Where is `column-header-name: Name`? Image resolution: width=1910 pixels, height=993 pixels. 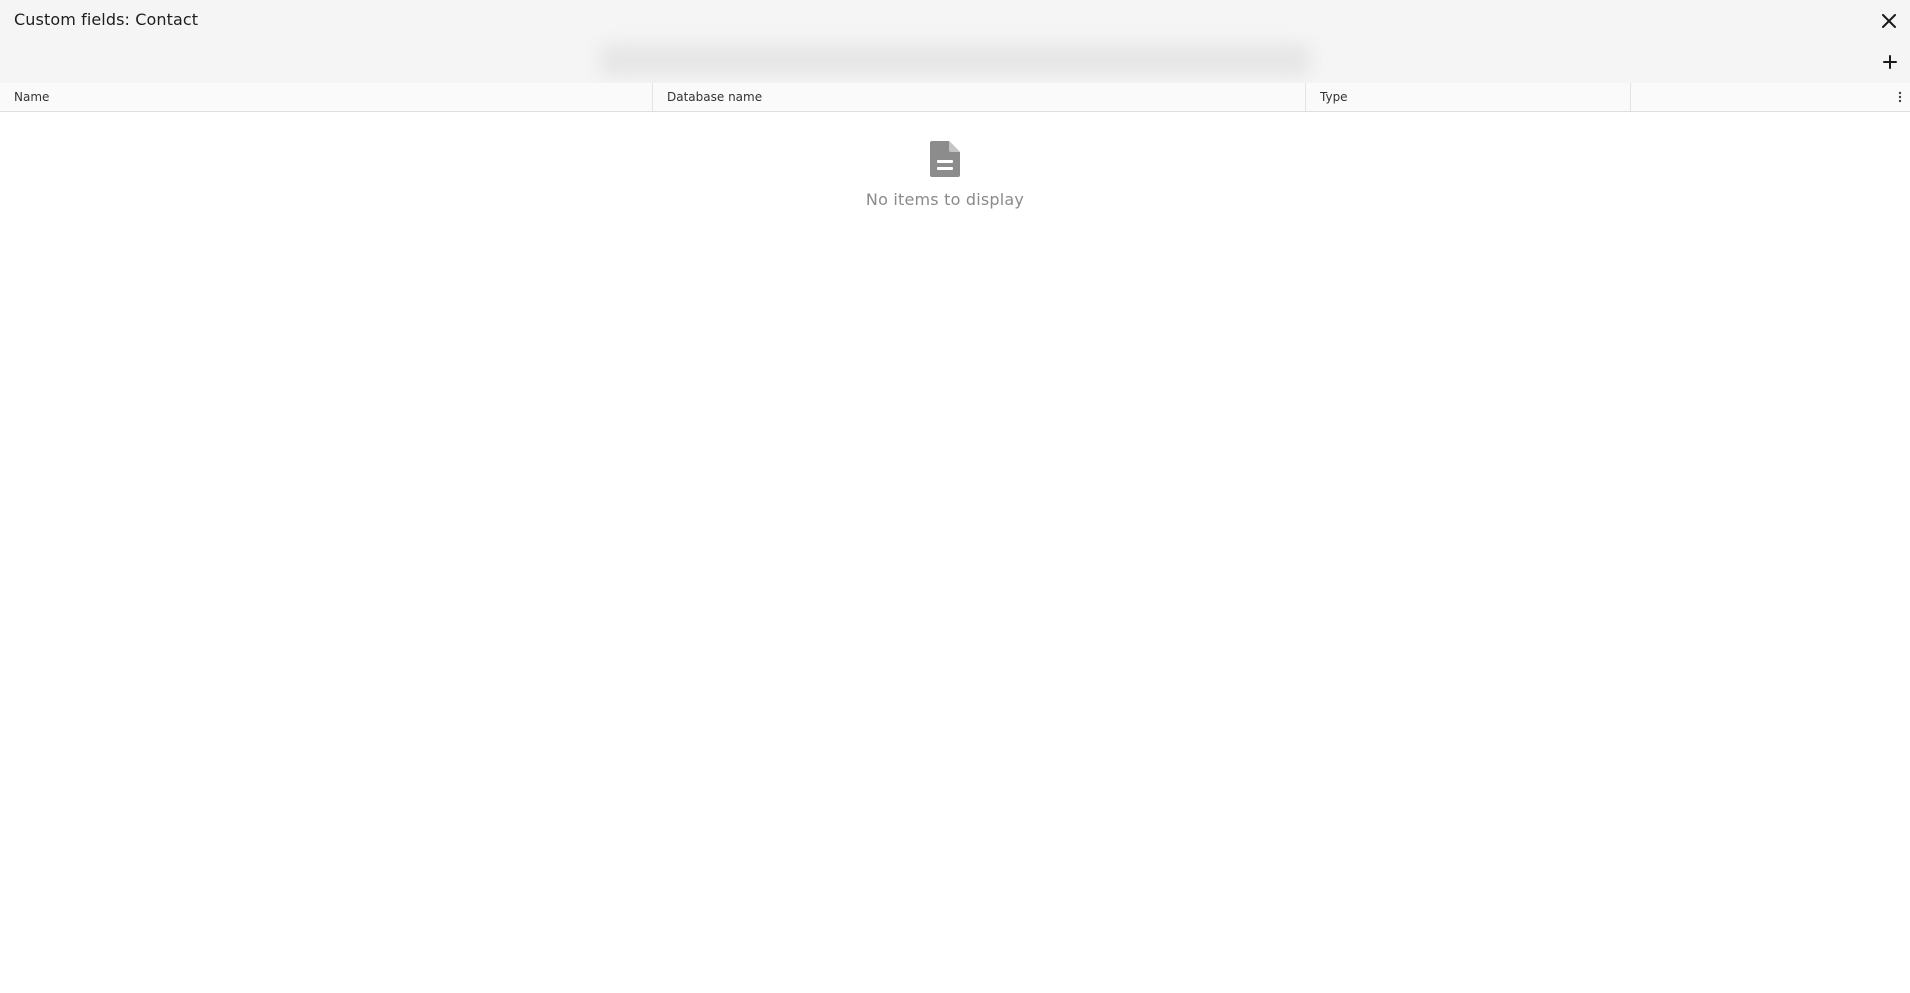
column-header-name: Name is located at coordinates (326, 97).